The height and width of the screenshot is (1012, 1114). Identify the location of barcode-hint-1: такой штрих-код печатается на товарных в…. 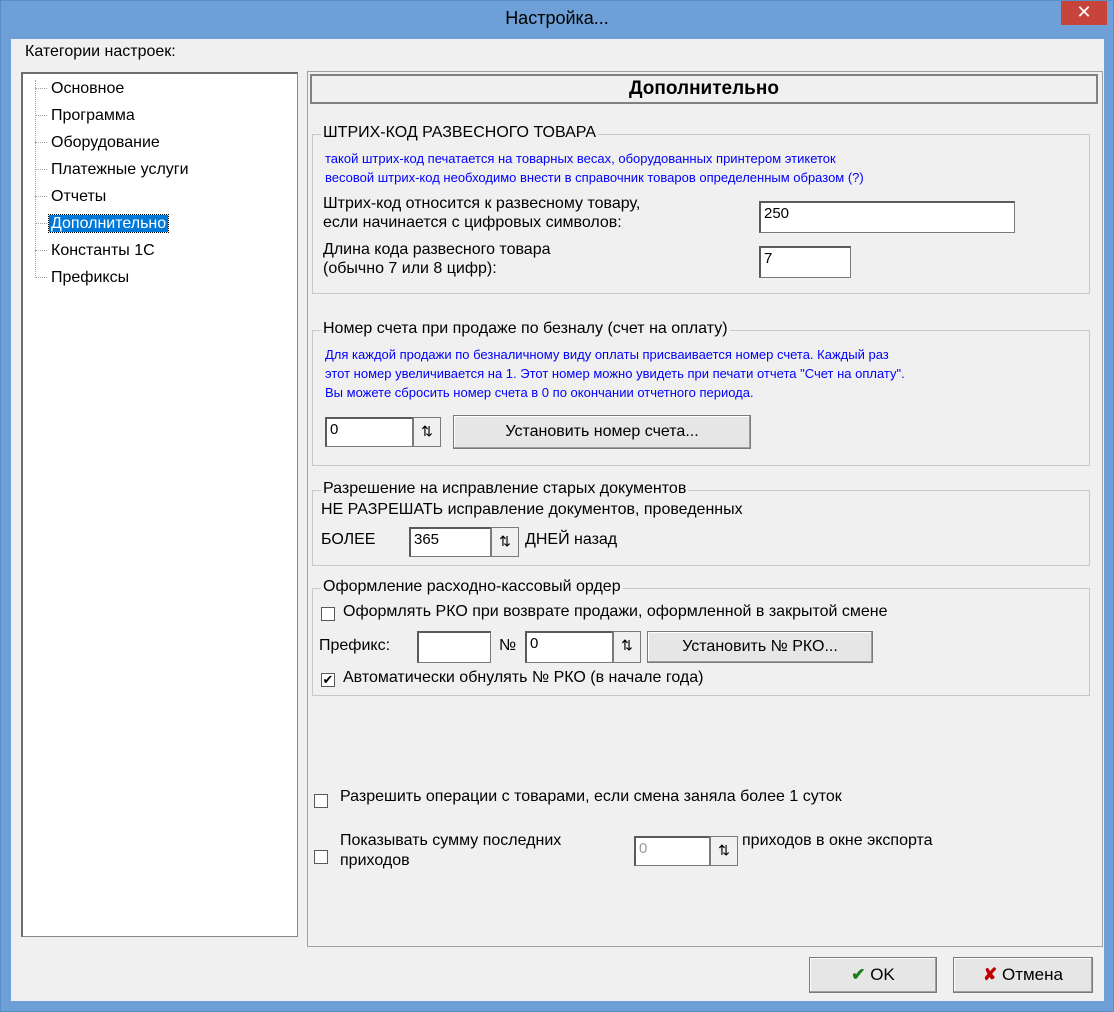
(580, 158).